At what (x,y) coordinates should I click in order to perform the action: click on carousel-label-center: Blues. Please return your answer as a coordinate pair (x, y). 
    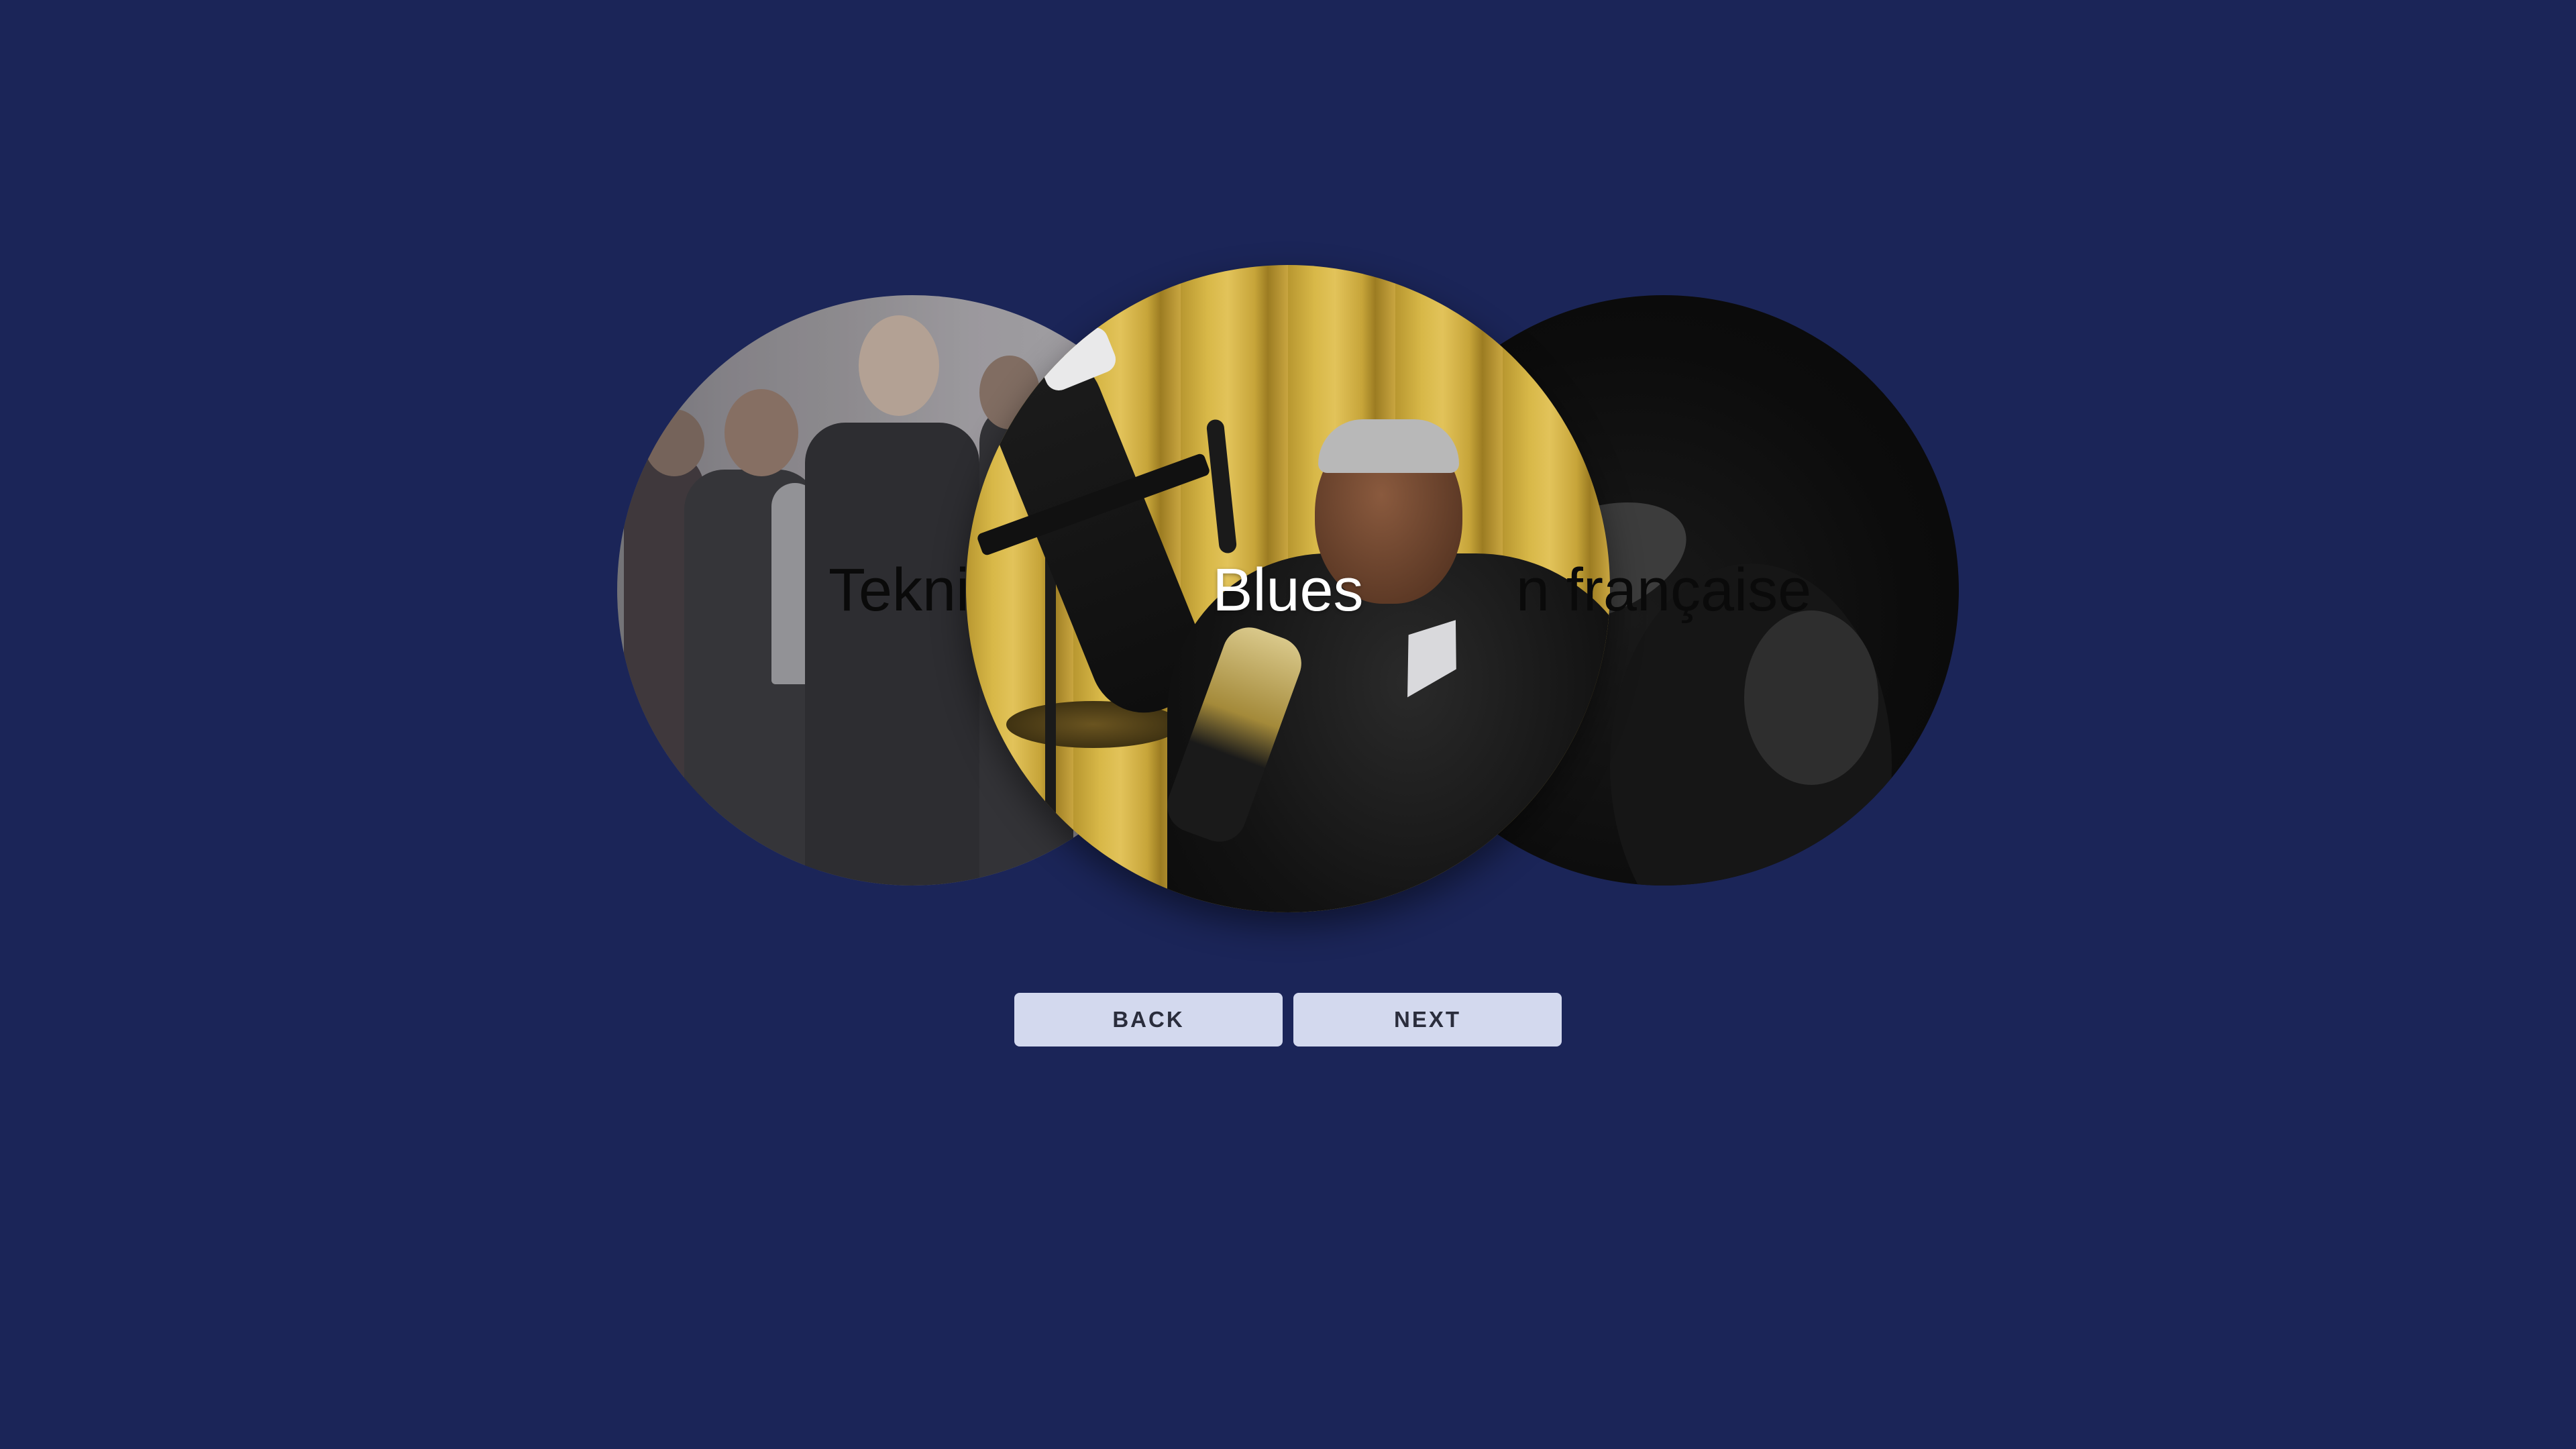
    Looking at the image, I should click on (1288, 590).